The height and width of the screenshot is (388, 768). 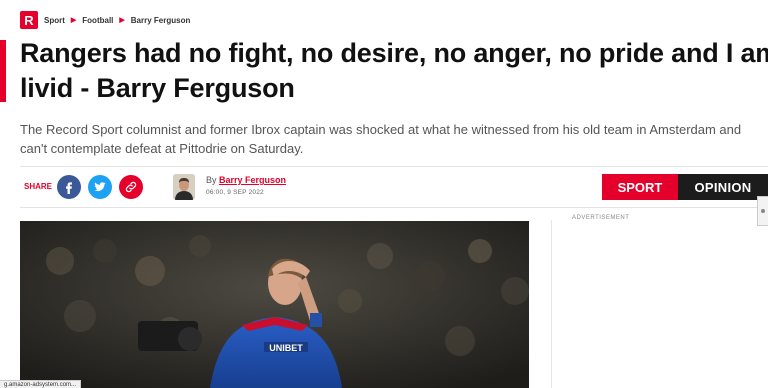 I want to click on byline: By Barry Ferguson, so click(x=246, y=180).